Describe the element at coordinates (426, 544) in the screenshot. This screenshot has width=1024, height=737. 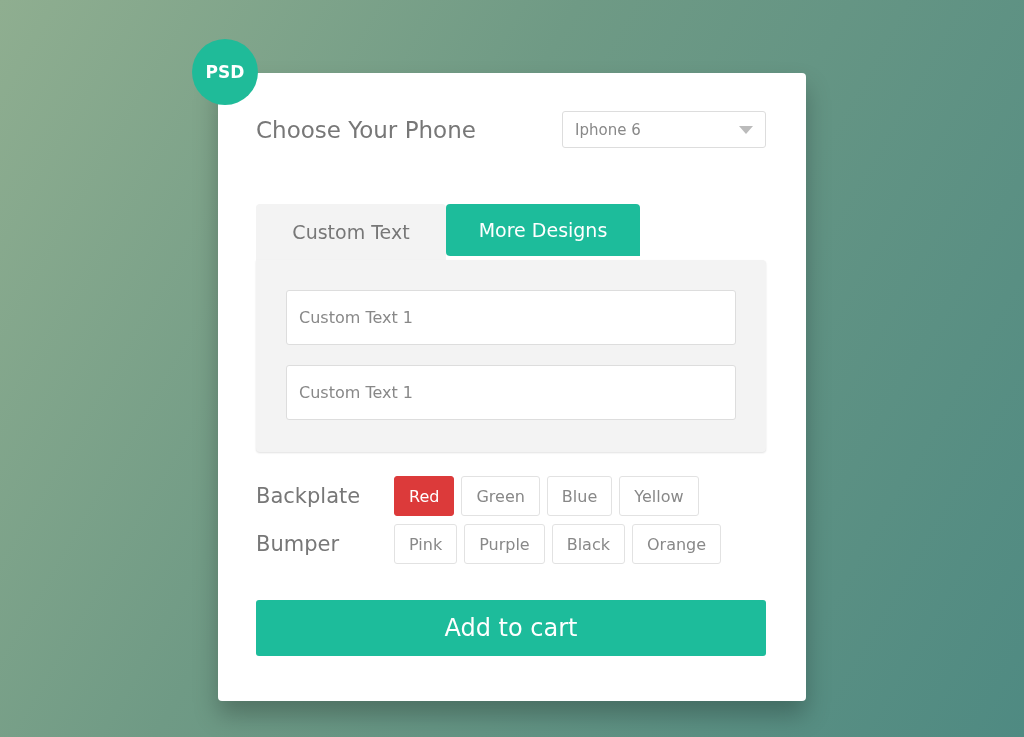
I see `color-option: Pink` at that location.